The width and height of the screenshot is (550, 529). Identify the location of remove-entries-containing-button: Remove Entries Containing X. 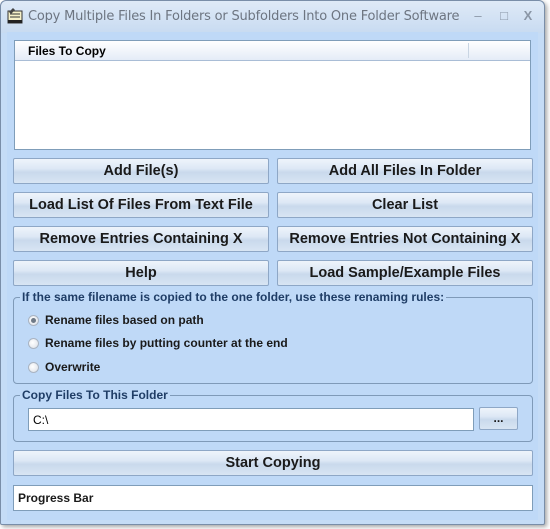
(141, 239).